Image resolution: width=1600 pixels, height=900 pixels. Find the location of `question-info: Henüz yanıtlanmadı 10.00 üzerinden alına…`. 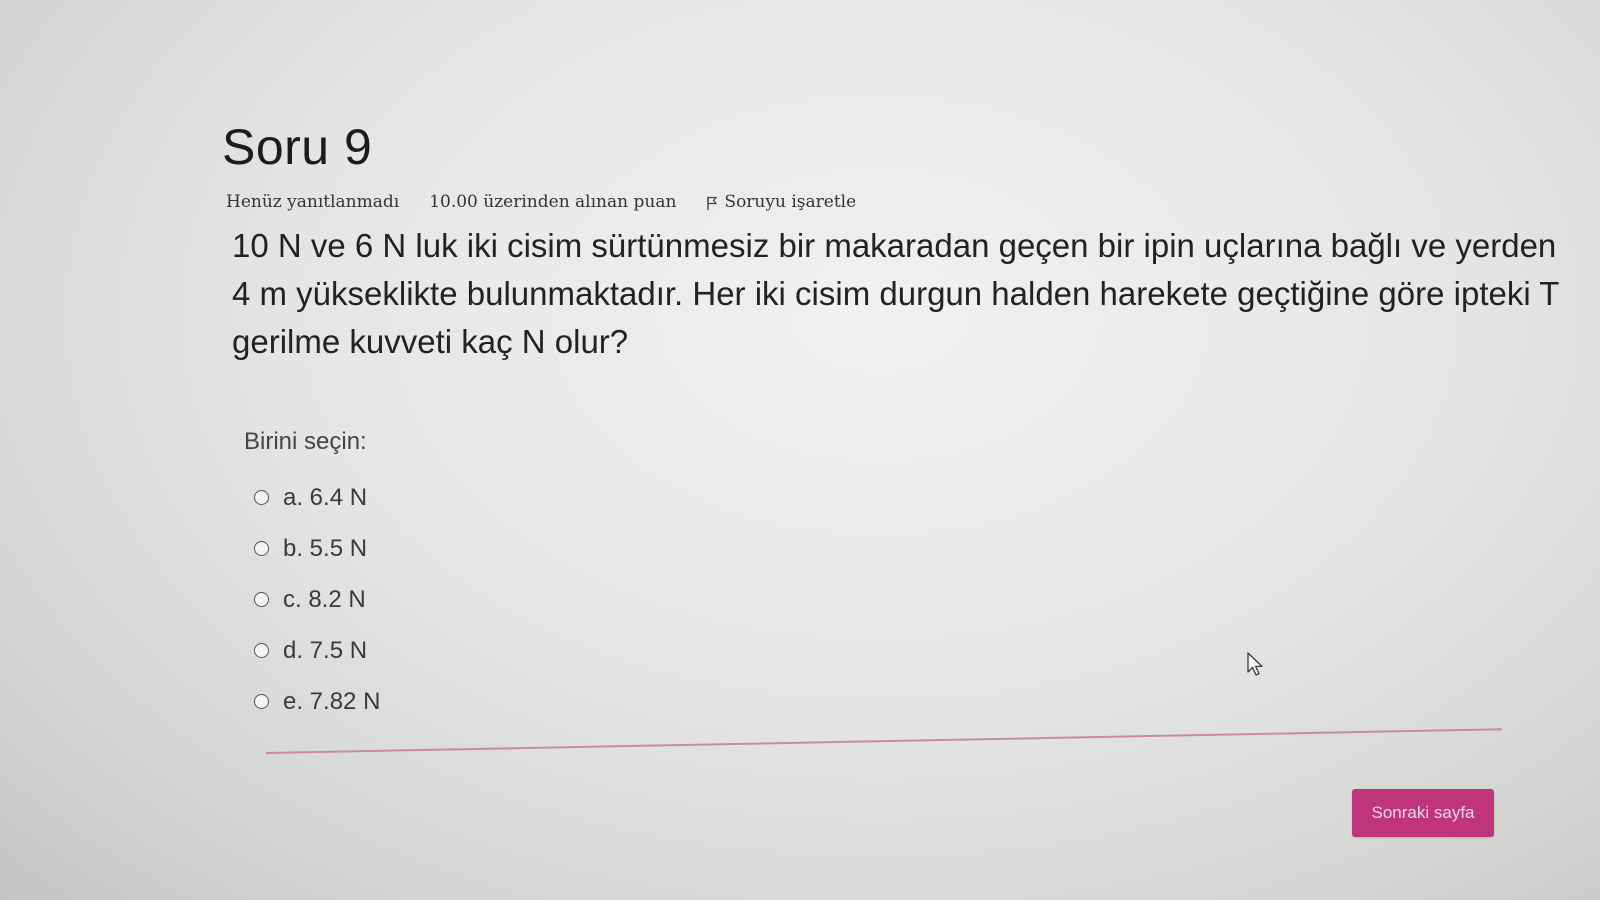

question-info: Henüz yanıtlanmadı 10.00 üzerinden alına… is located at coordinates (541, 202).